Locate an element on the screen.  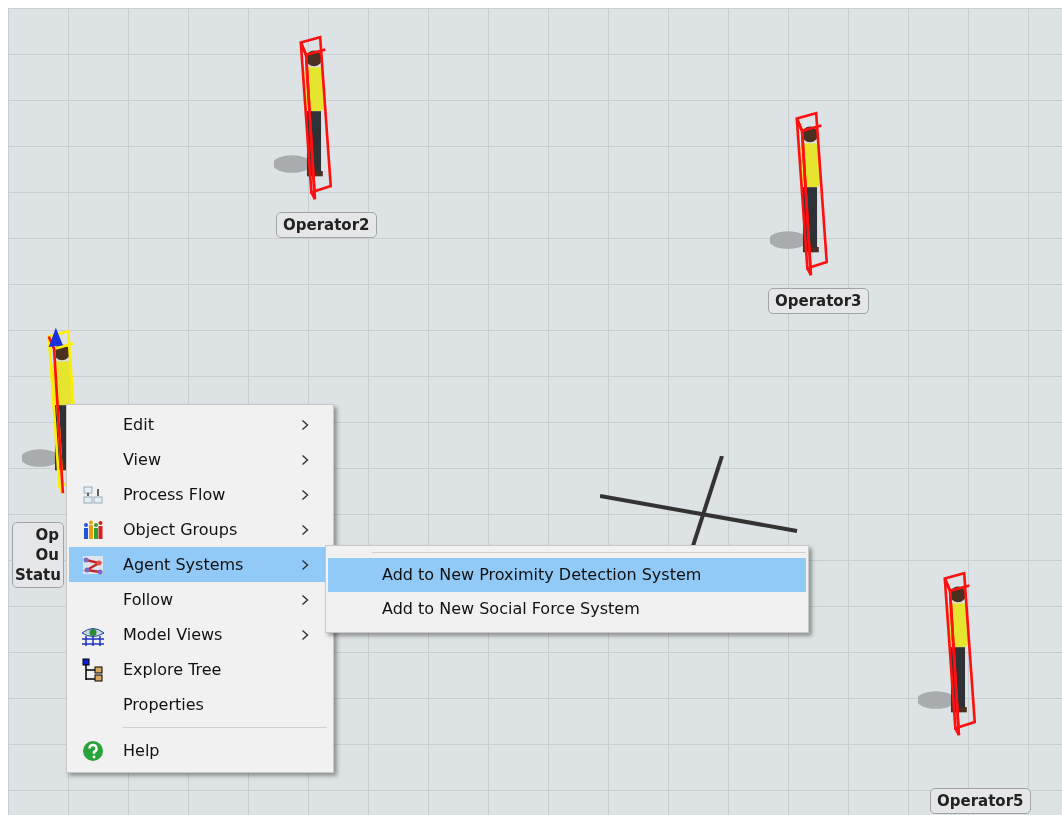
process-flow-icon is located at coordinates (93, 494).